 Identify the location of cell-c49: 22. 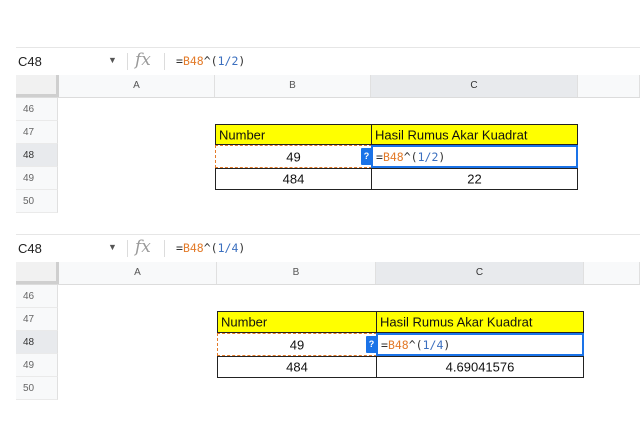
(474, 179).